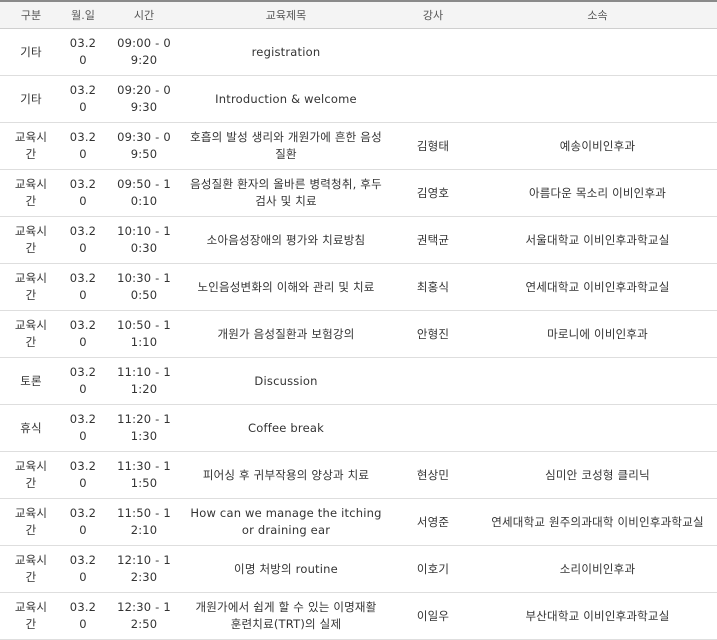 This screenshot has height=640, width=717. I want to click on table-row: 토론 03.20 11:10 - 11:20 Discussion, so click(358, 381).